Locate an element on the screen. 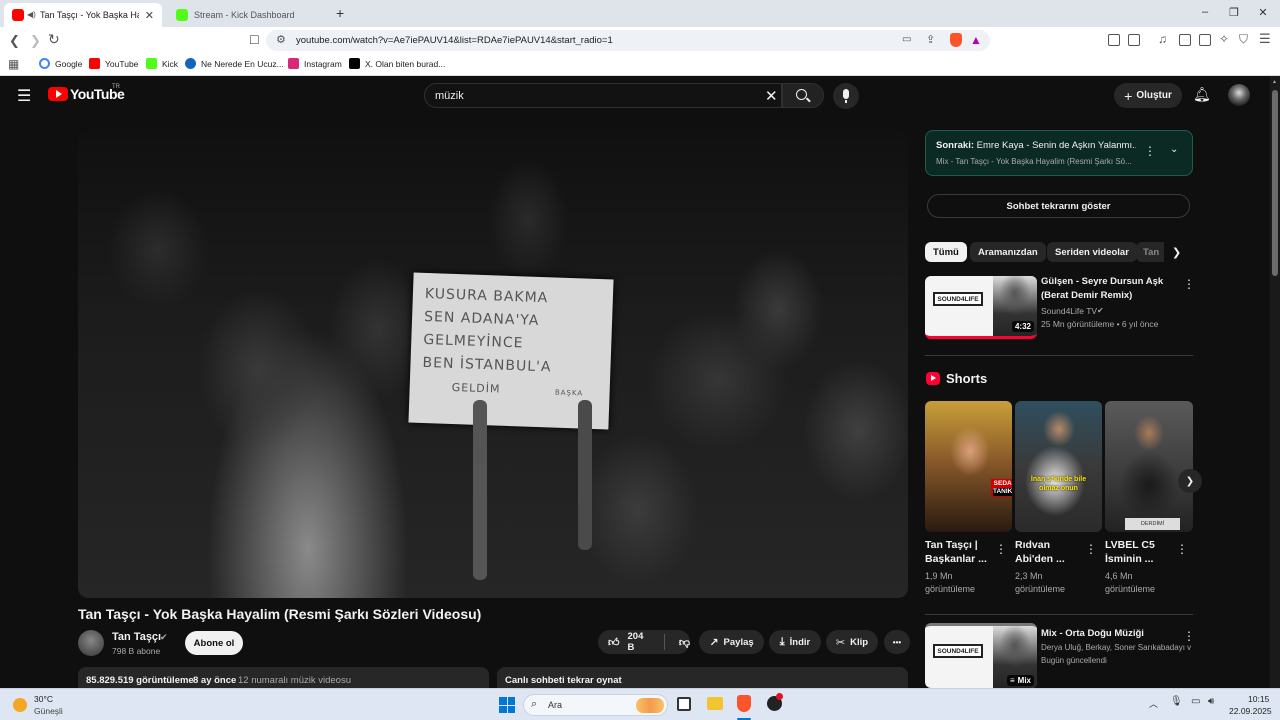 This screenshot has width=1280, height=720. cast-icon: ▭ is located at coordinates (906, 39).